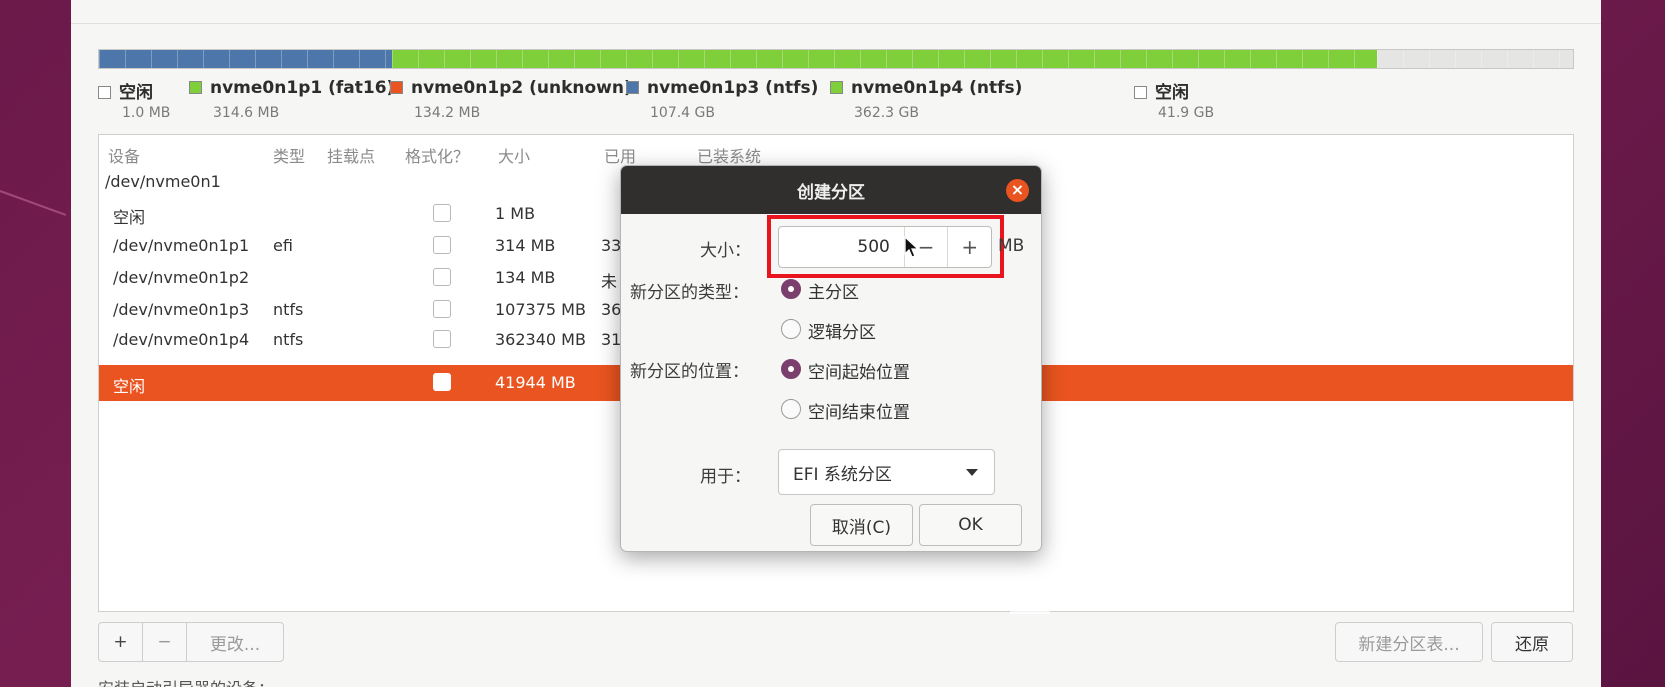  I want to click on column-header-type: 类型, so click(289, 155).